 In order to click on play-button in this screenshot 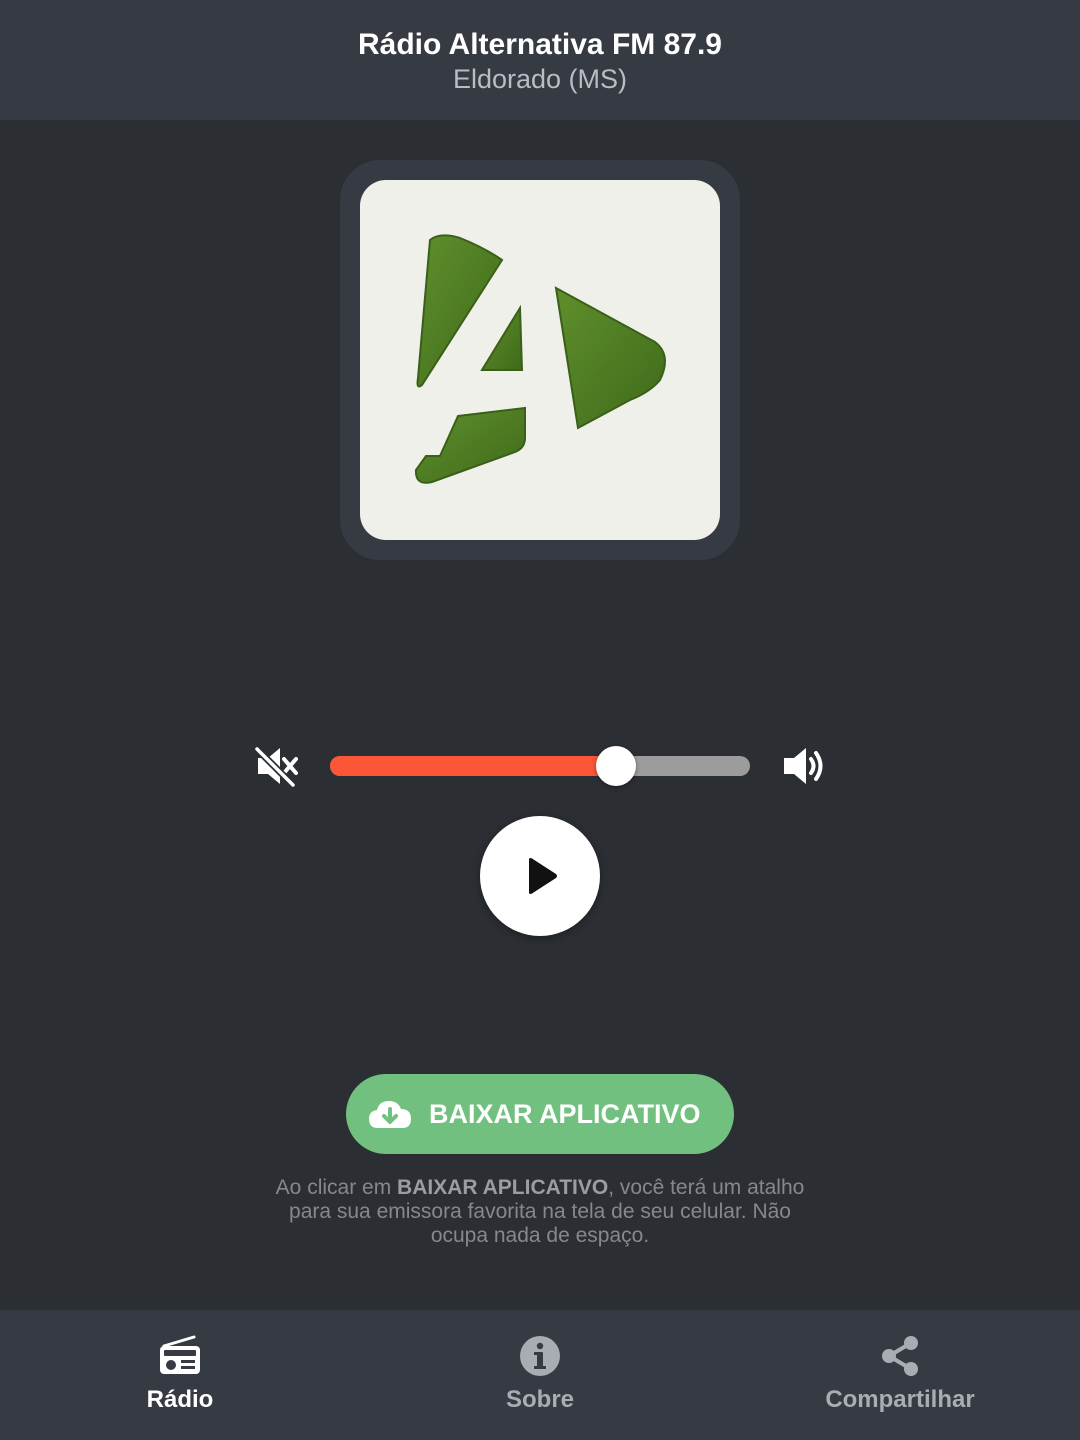, I will do `click(540, 876)`.